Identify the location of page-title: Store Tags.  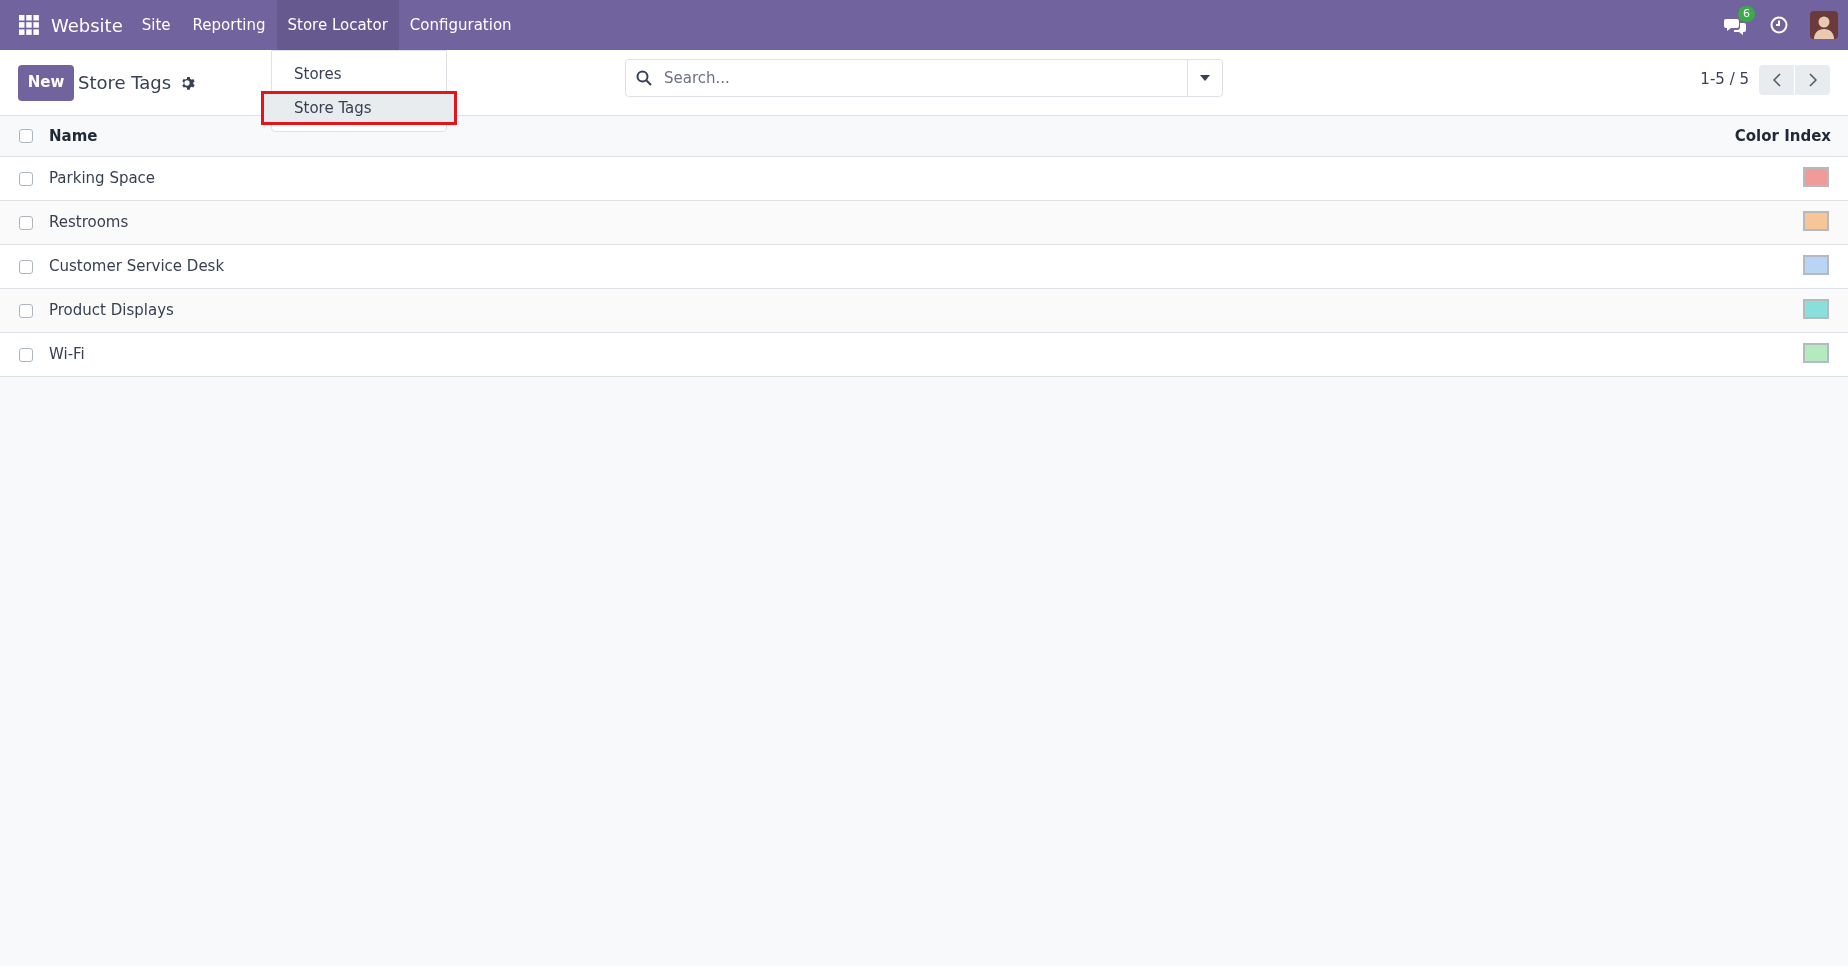
(125, 83).